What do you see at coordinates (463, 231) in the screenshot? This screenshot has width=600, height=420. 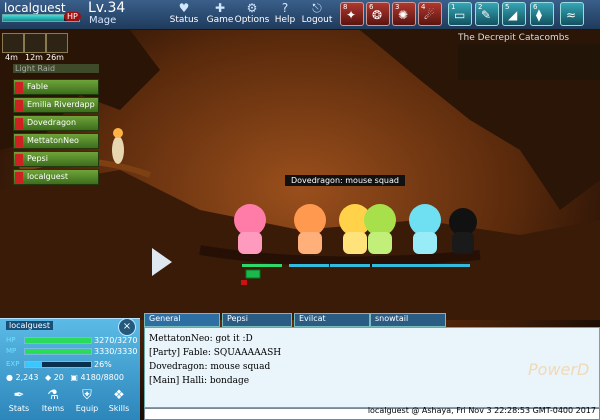 I see `shadow-creature-sprite` at bounding box center [463, 231].